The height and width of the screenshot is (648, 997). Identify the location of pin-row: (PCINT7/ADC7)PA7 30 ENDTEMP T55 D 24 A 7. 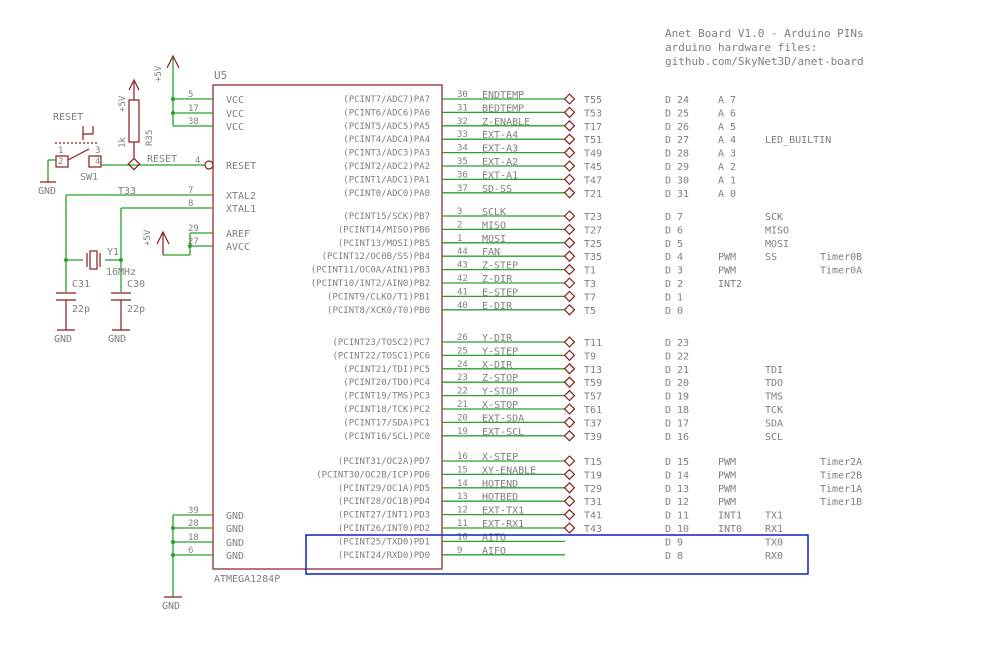
(539, 98).